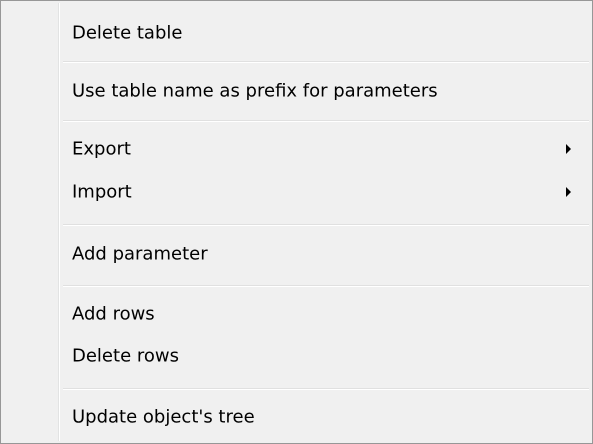 This screenshot has height=444, width=593. Describe the element at coordinates (102, 192) in the screenshot. I see `menu-item-label: Import` at that location.